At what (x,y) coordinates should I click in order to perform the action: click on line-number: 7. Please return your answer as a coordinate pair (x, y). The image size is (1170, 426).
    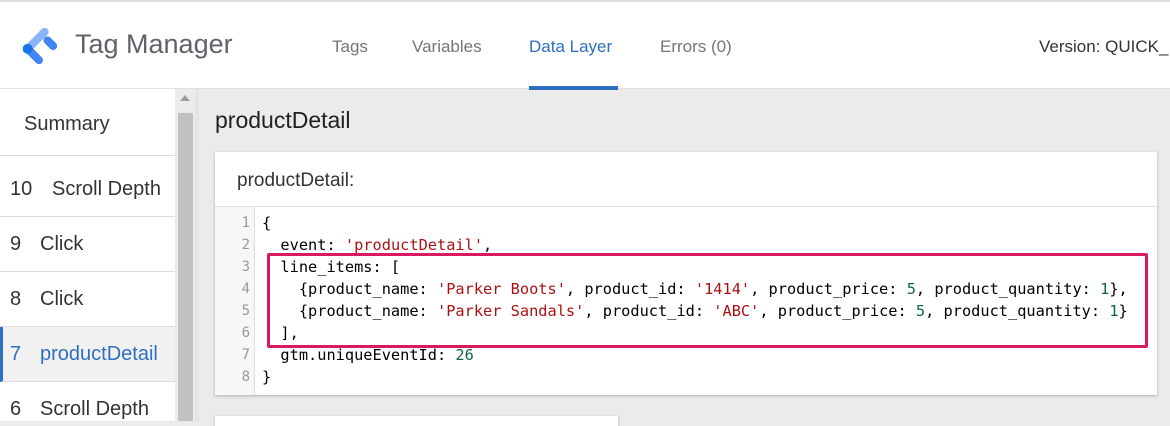
    Looking at the image, I should click on (245, 355).